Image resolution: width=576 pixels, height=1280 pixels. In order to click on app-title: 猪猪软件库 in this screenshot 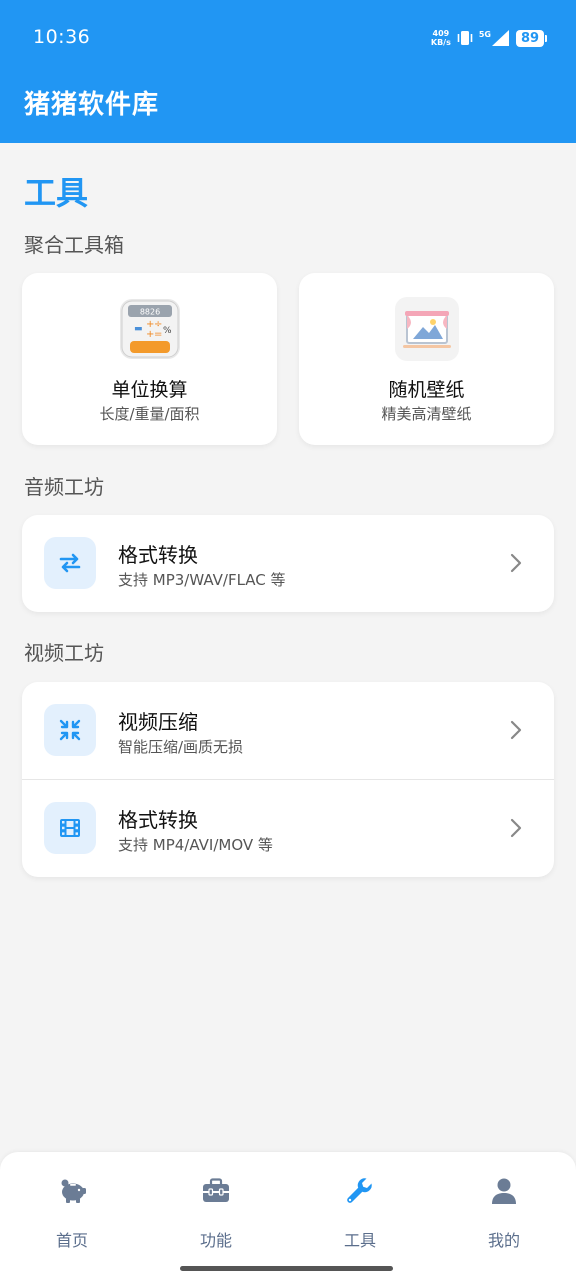, I will do `click(92, 105)`.